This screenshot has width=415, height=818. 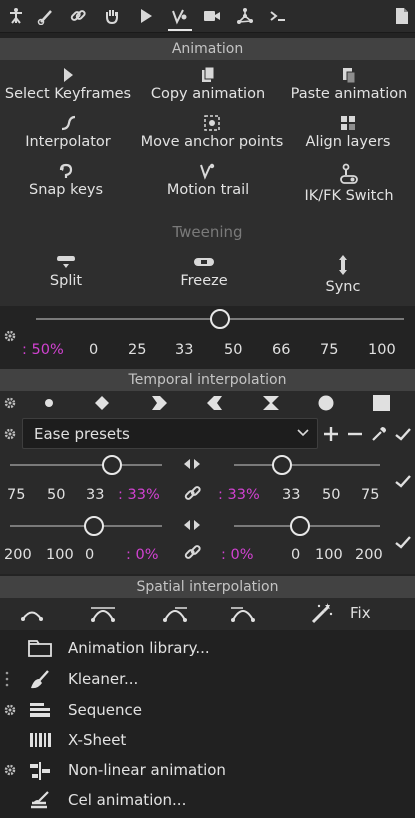 I want to click on tween-preset-100: 100, so click(x=382, y=350).